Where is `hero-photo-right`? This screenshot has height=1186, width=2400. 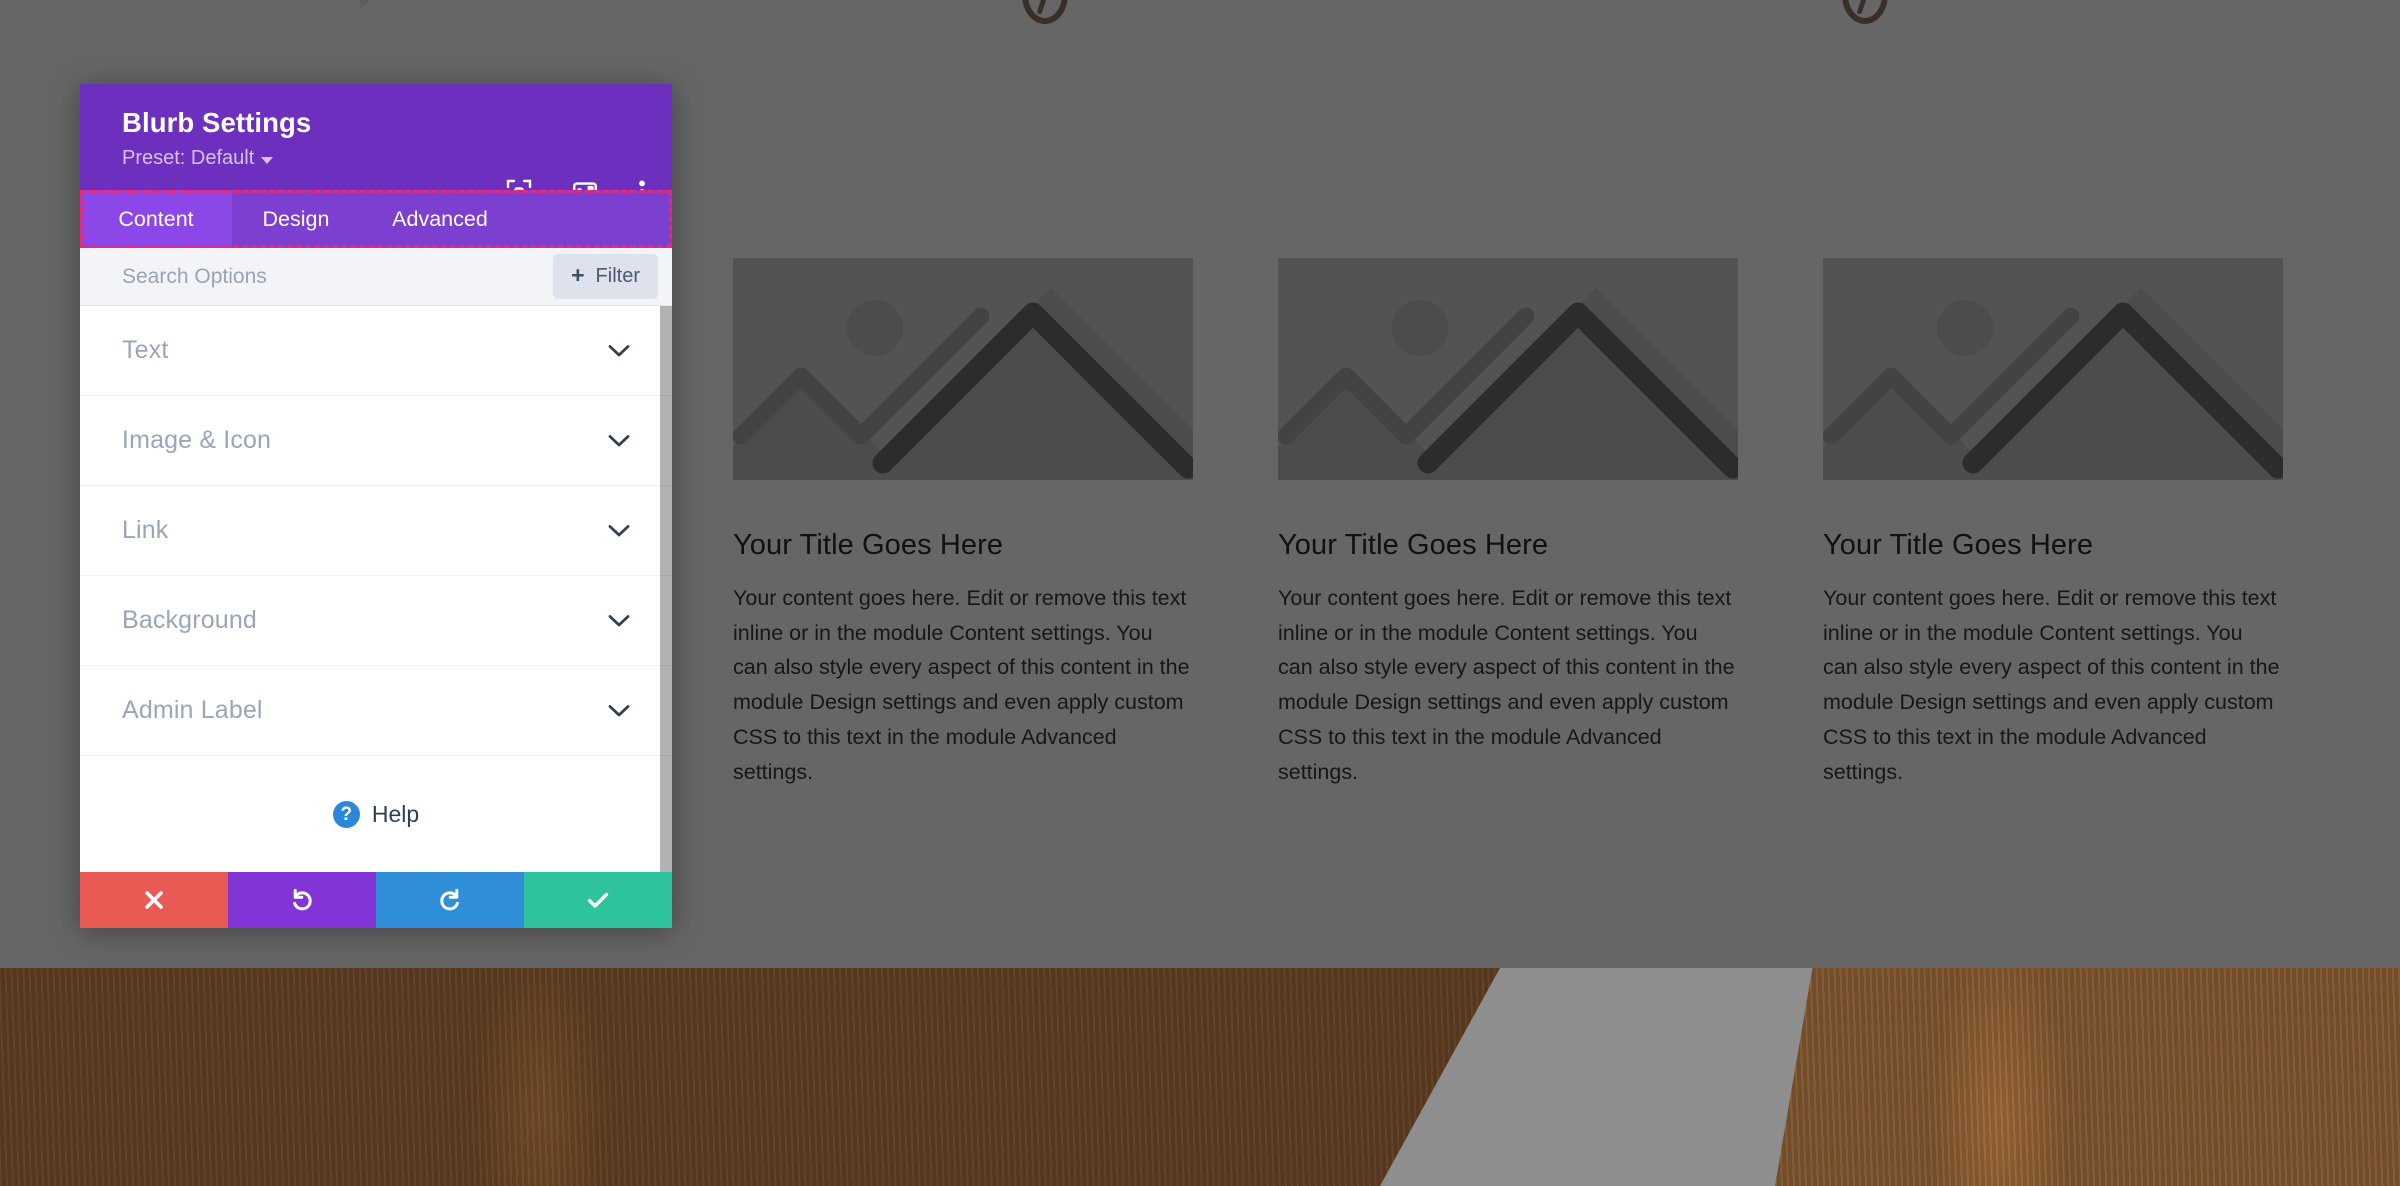 hero-photo-right is located at coordinates (2087, 1077).